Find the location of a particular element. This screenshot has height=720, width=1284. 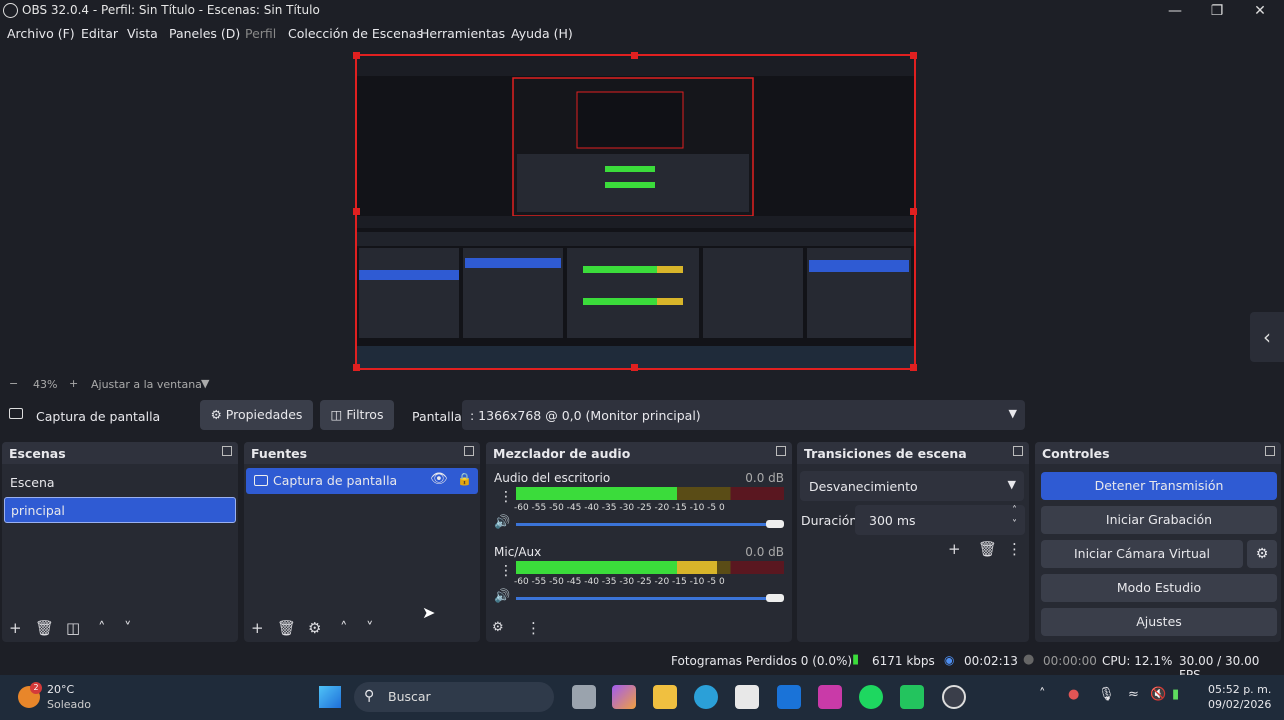

outlook-icon is located at coordinates (789, 697).